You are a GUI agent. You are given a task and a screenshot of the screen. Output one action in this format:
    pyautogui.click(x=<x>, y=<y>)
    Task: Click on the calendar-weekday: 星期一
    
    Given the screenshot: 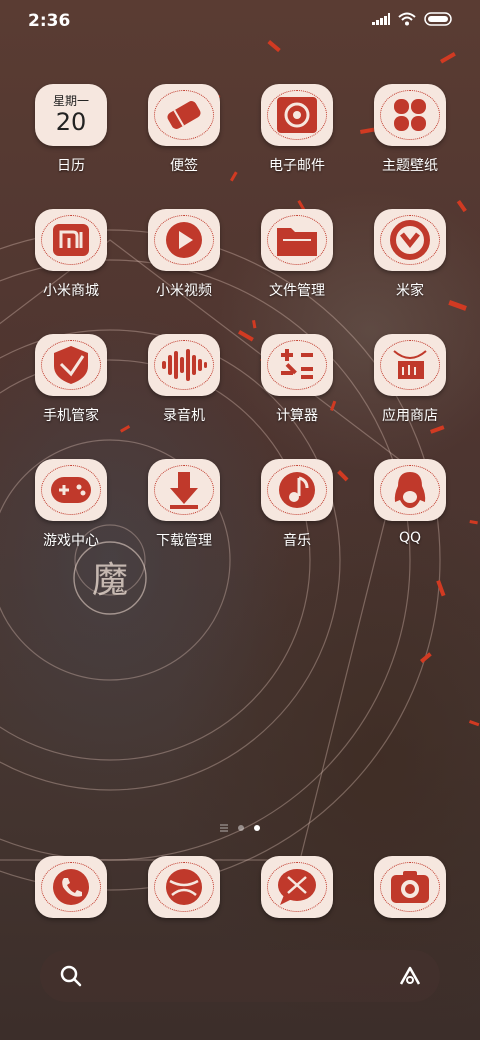 What is the action you would take?
    pyautogui.click(x=70, y=101)
    